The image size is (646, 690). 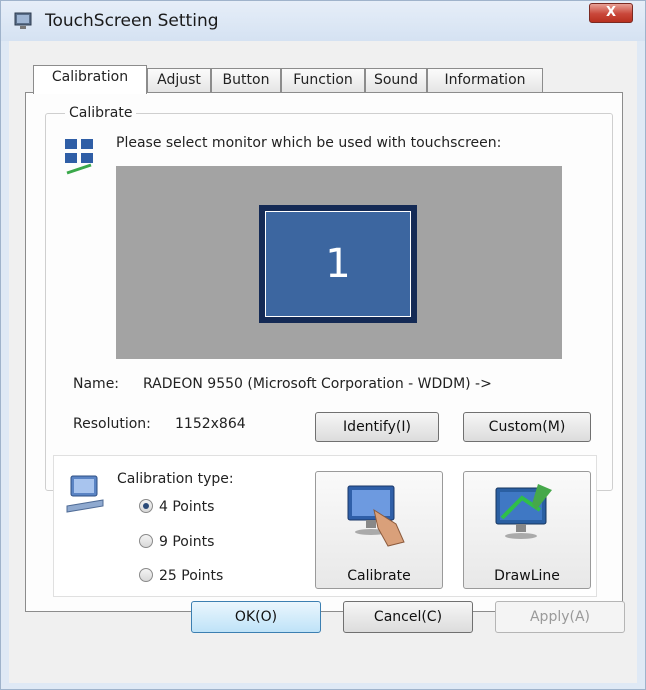 What do you see at coordinates (23, 20) in the screenshot?
I see `app-icon` at bounding box center [23, 20].